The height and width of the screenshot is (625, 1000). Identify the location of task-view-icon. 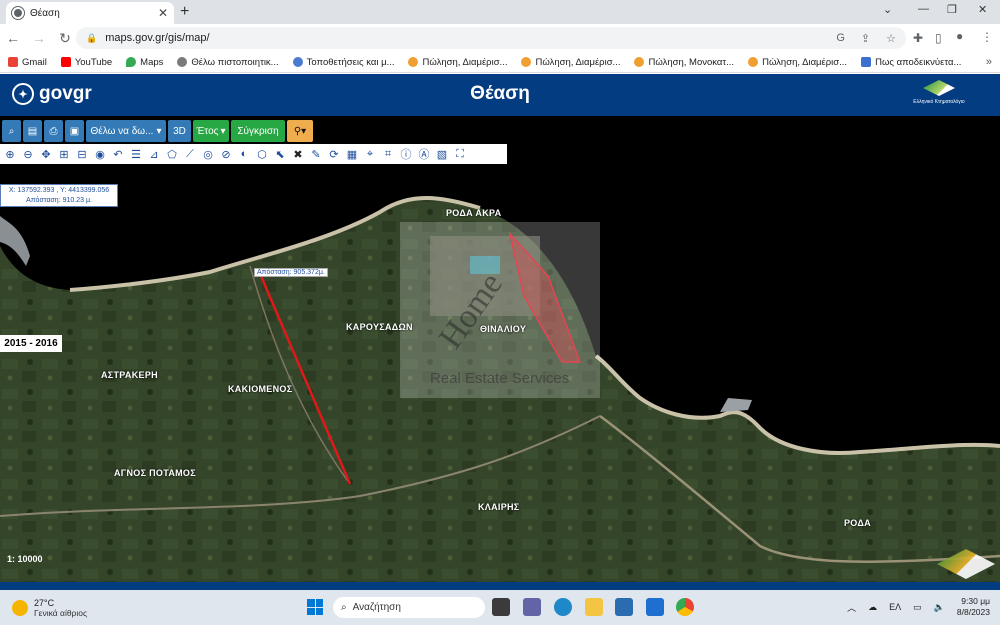
(501, 607).